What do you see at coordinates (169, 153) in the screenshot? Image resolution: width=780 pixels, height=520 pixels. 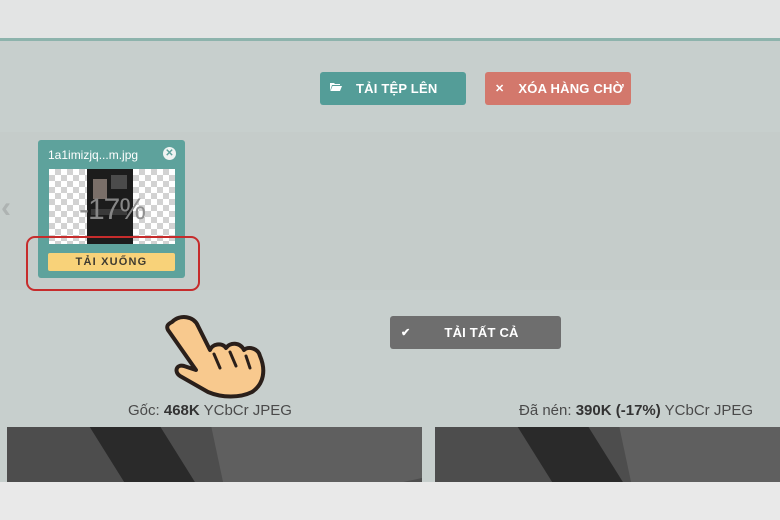 I see `remove-file-icon: ✕` at bounding box center [169, 153].